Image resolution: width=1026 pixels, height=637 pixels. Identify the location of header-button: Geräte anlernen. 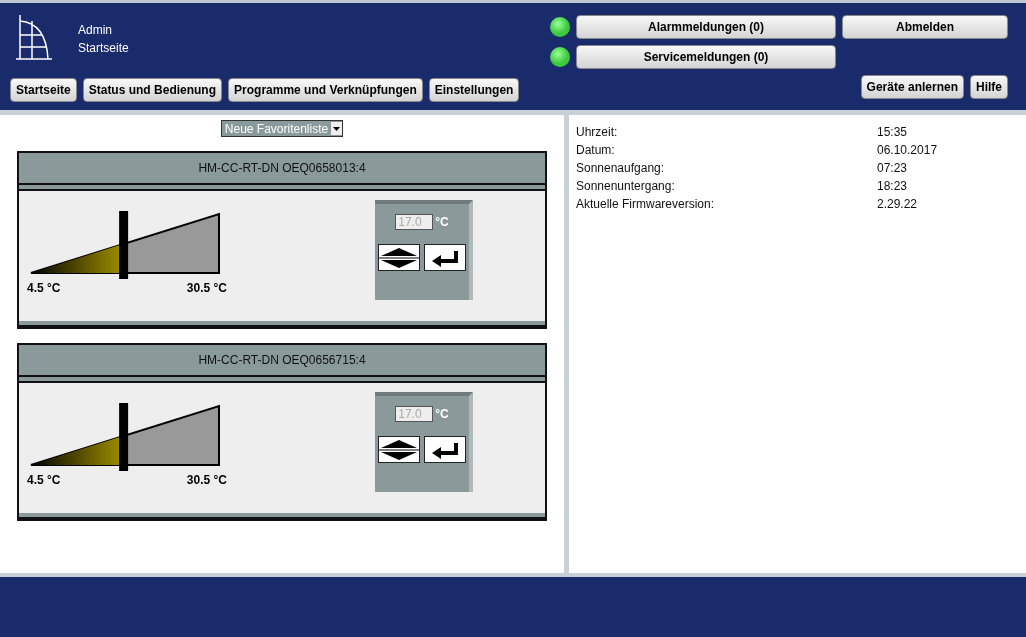
(912, 87).